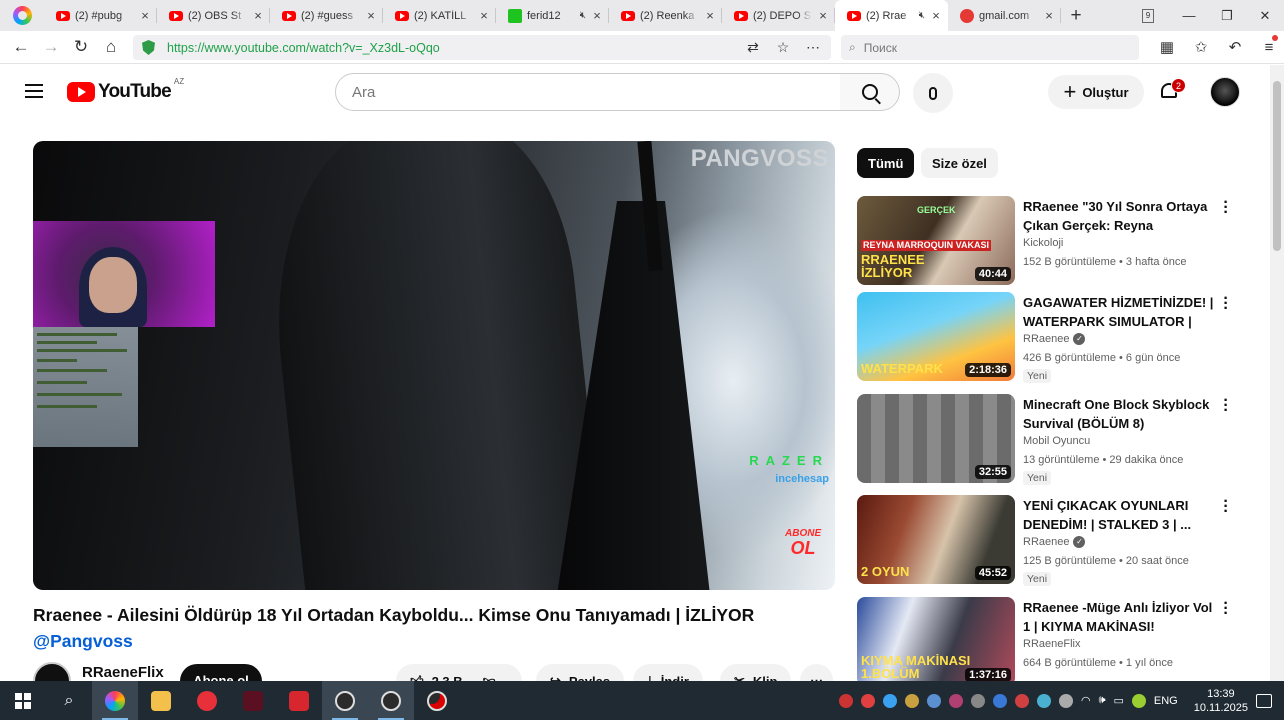  What do you see at coordinates (213, 15) in the screenshot?
I see `browser-tab: (2) OBS St ×` at bounding box center [213, 15].